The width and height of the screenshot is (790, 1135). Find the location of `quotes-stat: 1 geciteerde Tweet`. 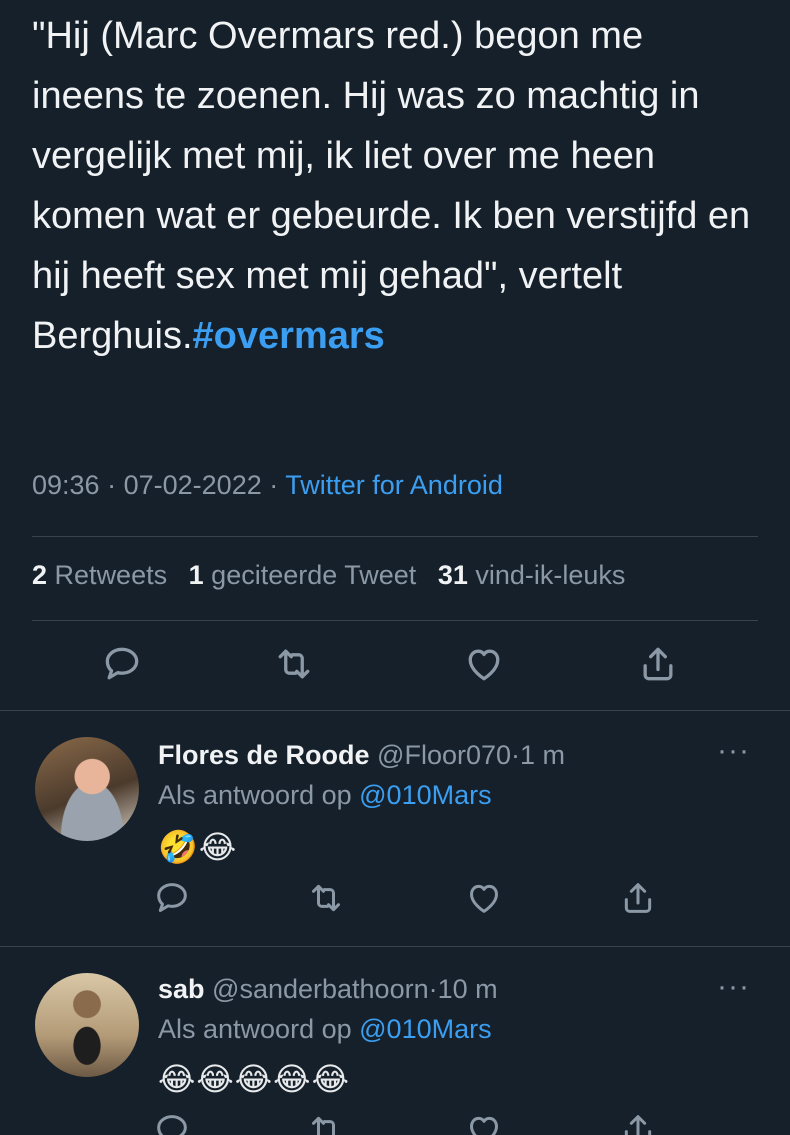

quotes-stat: 1 geciteerde Tweet is located at coordinates (303, 575).